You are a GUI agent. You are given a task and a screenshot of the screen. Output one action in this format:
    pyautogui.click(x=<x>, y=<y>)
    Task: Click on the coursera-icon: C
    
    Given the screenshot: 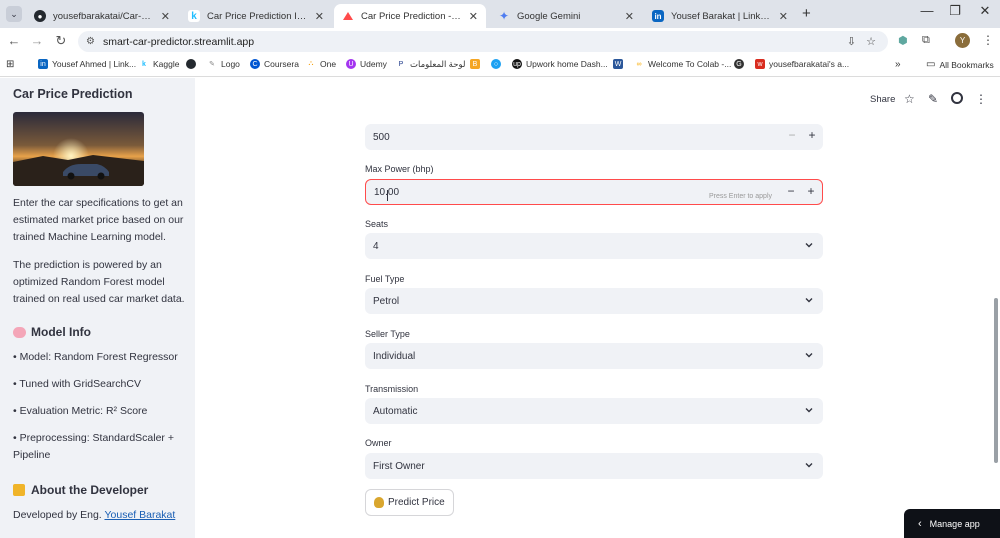 What is the action you would take?
    pyautogui.click(x=255, y=64)
    